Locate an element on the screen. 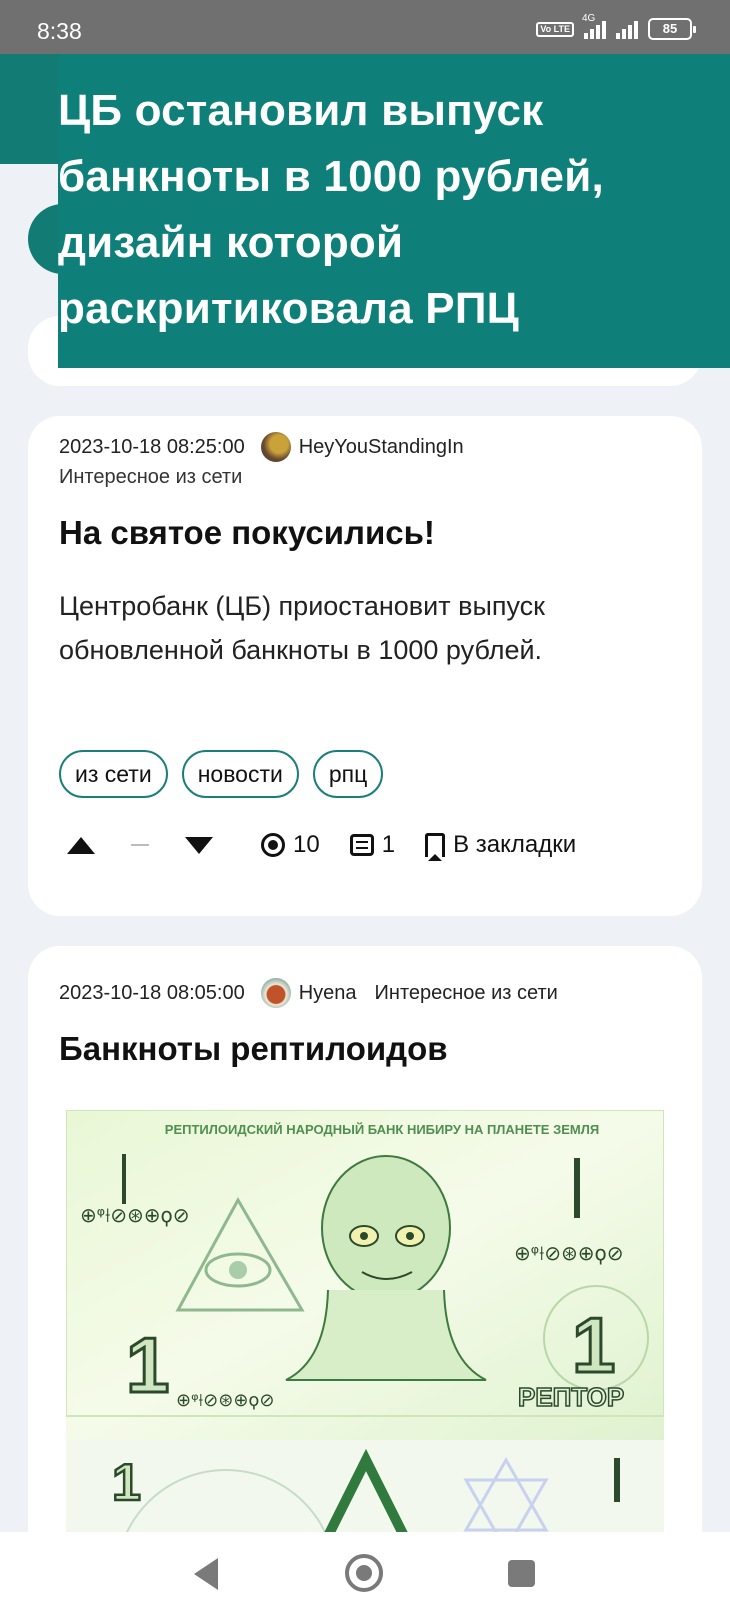  banknote-denomination-left: 1 is located at coordinates (147, 1365).